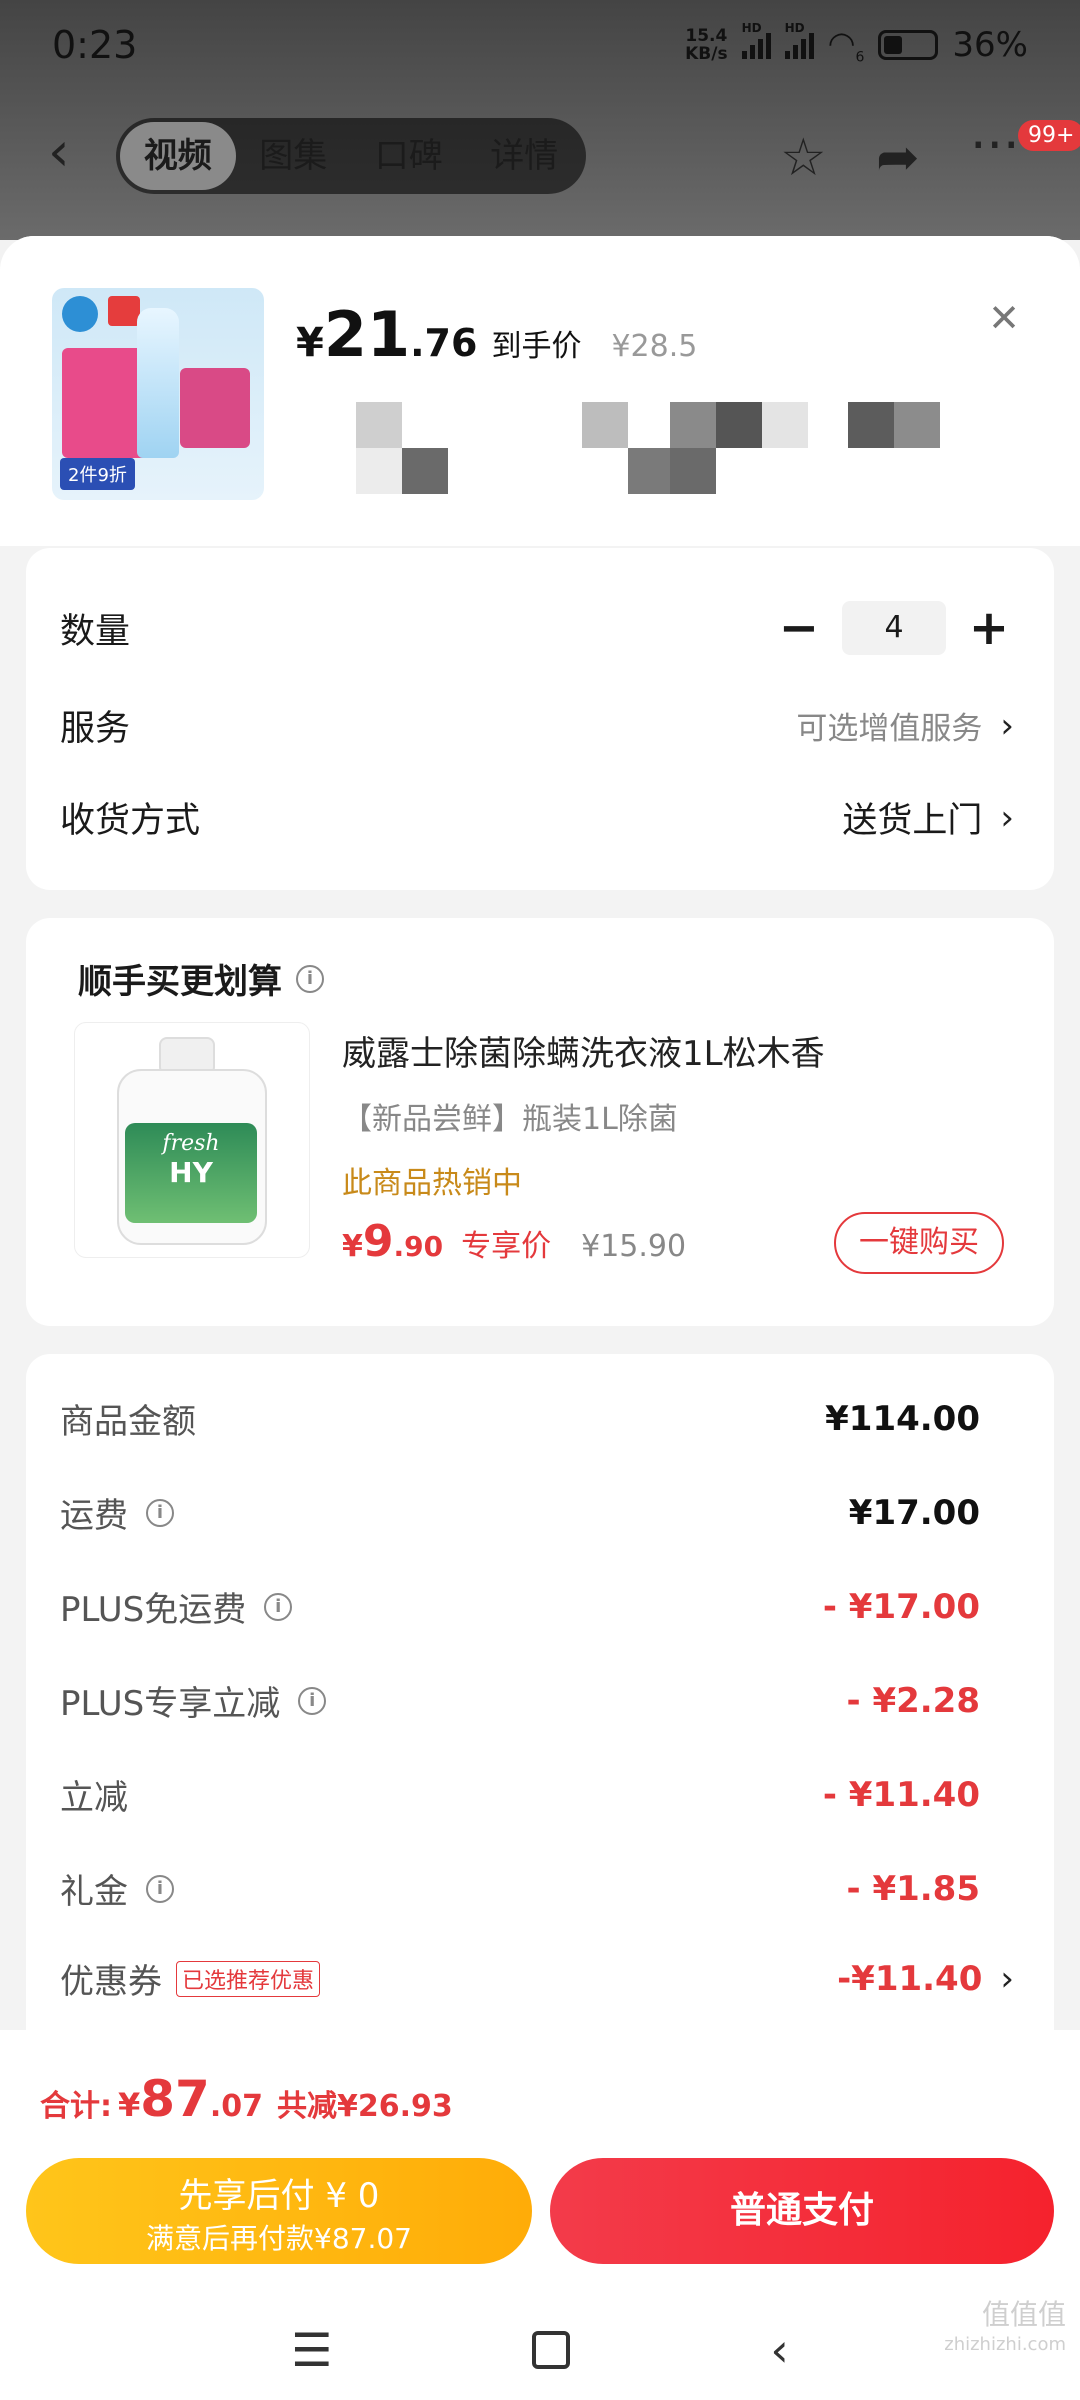 This screenshot has height=2400, width=1080. What do you see at coordinates (158, 383) in the screenshot?
I see `water-bottle-icon` at bounding box center [158, 383].